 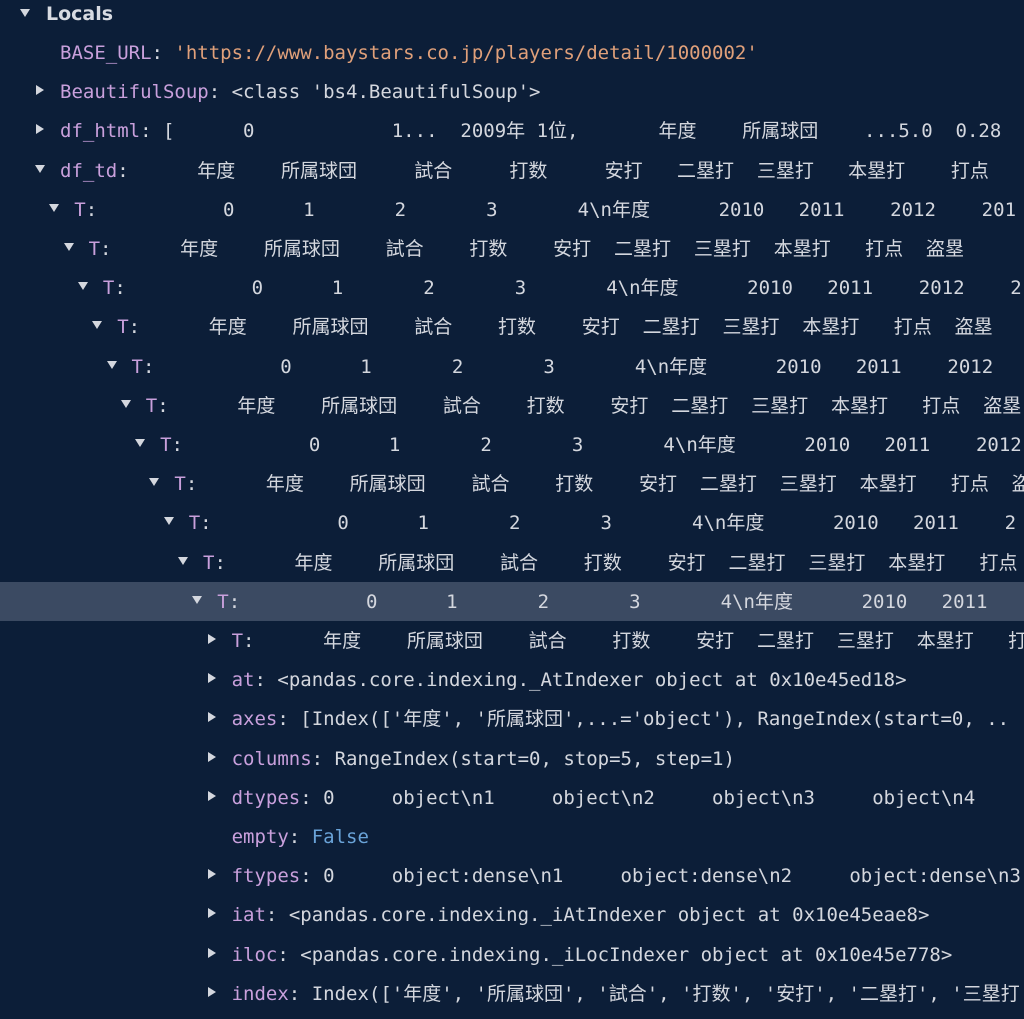 I want to click on variable-name: dtypes, so click(x=266, y=797).